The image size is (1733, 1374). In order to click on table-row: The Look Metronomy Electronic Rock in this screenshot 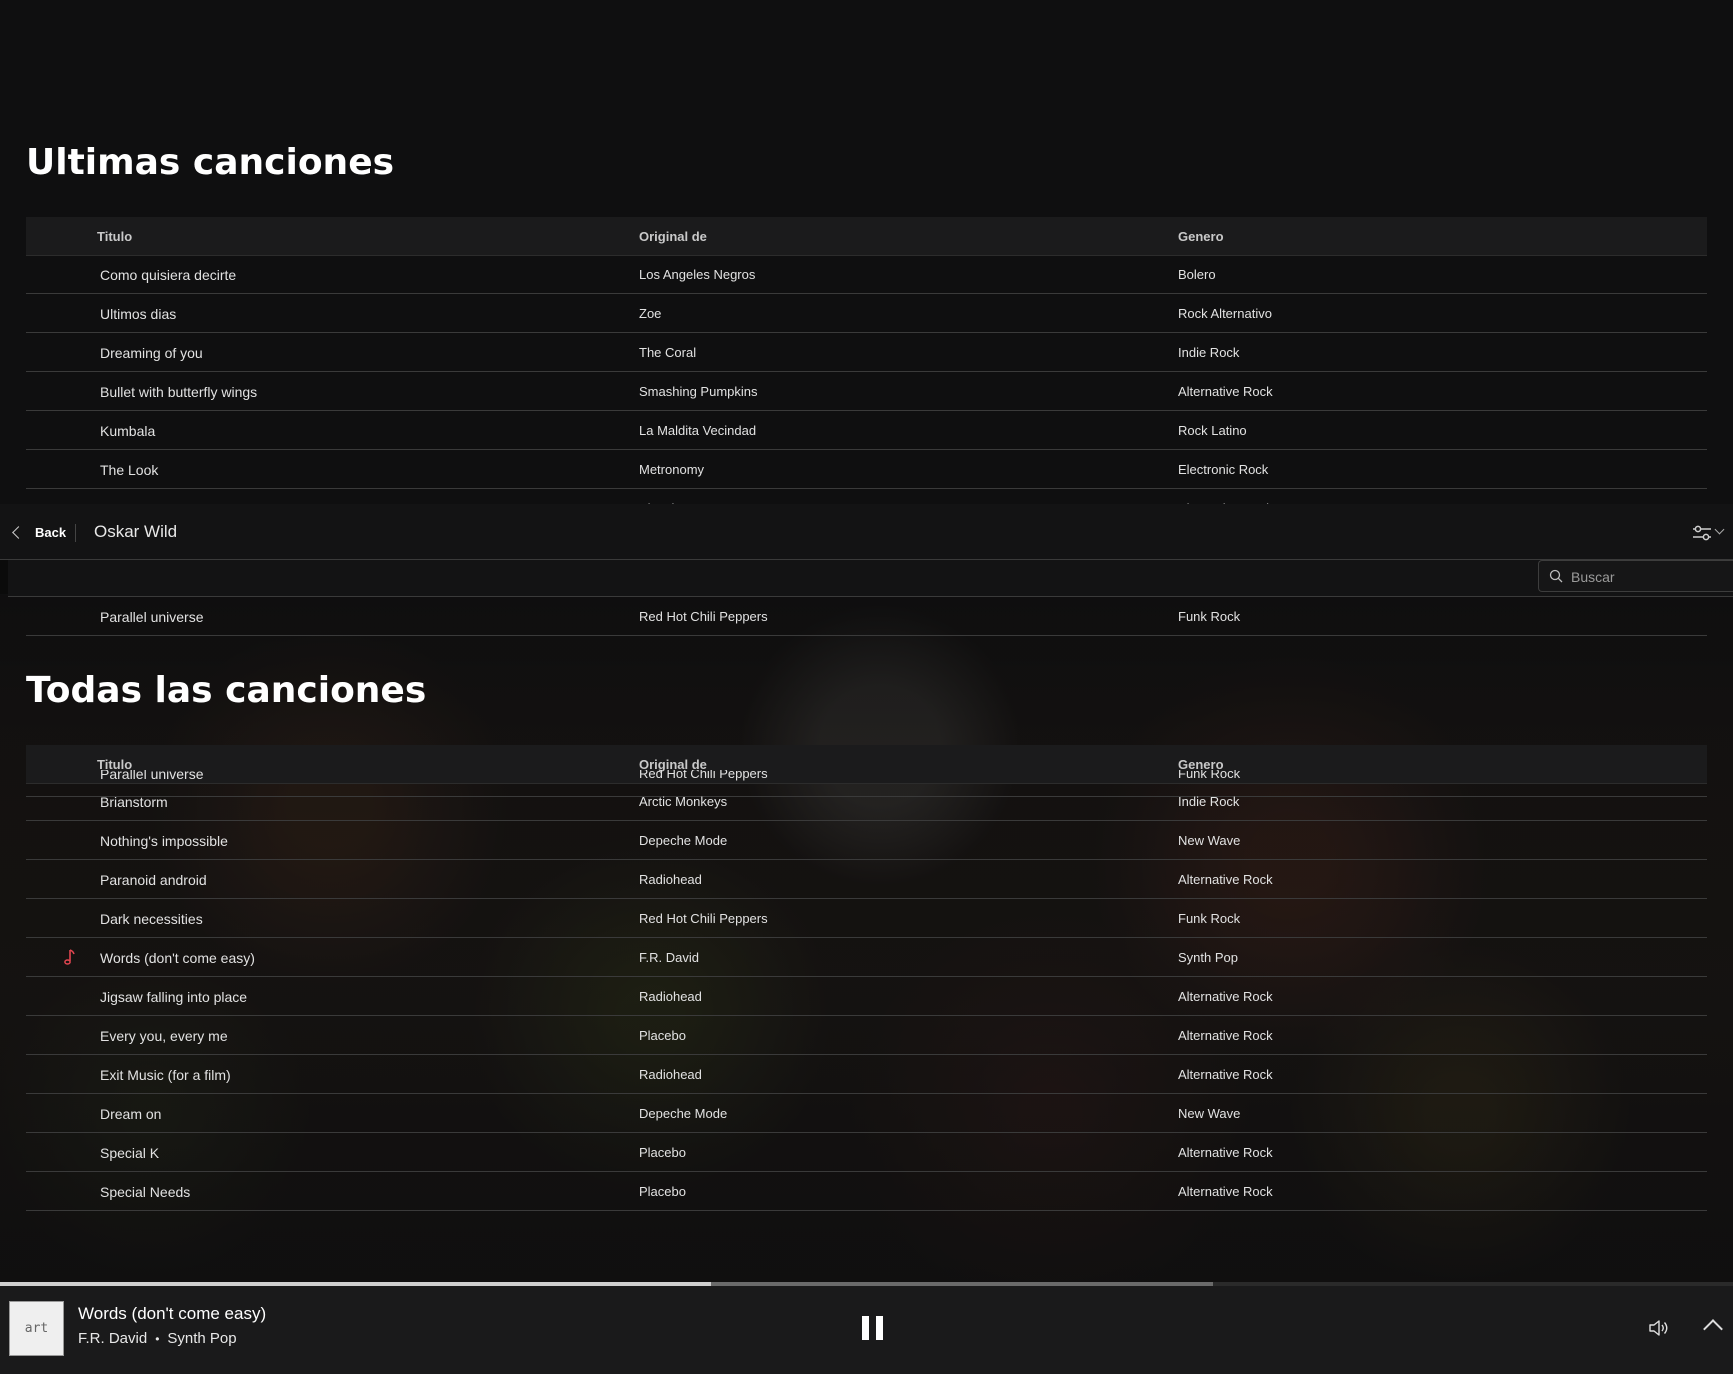, I will do `click(866, 469)`.